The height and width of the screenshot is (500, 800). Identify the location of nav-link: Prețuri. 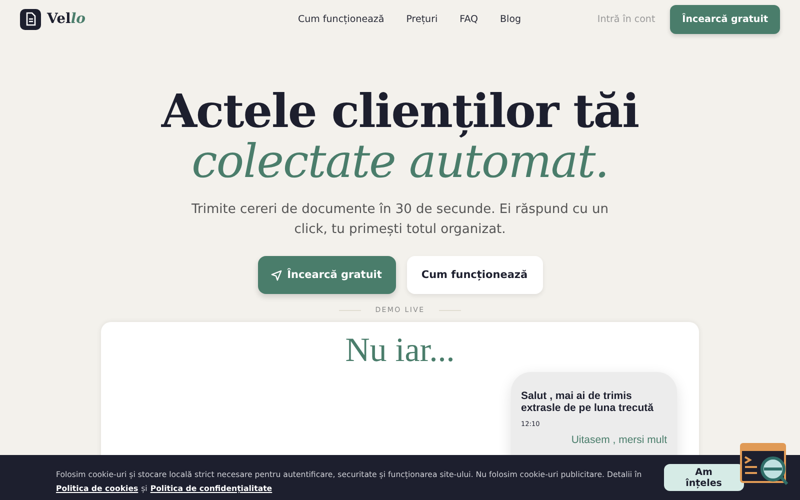
(422, 19).